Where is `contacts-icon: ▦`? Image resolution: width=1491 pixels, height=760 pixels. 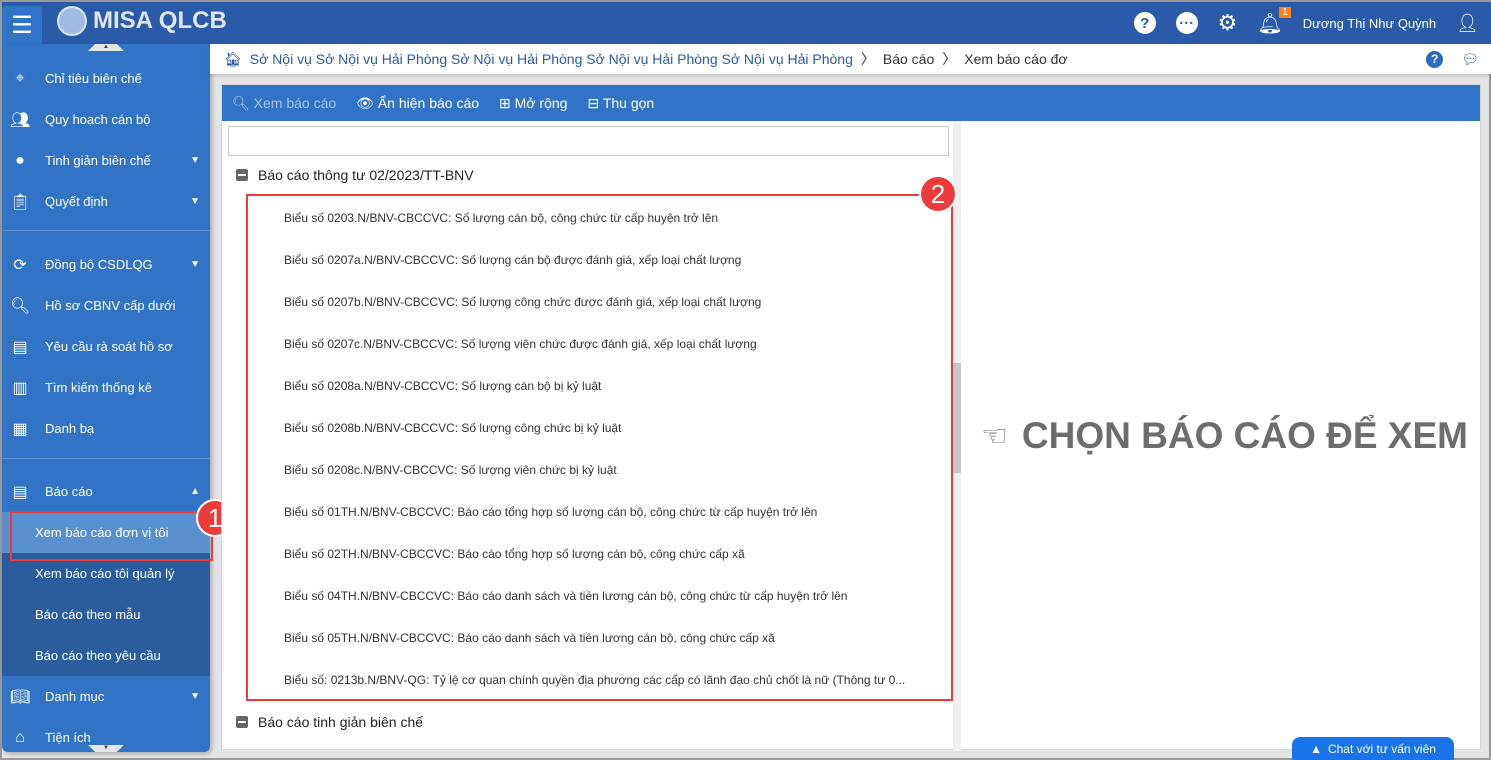 contacts-icon: ▦ is located at coordinates (20, 429).